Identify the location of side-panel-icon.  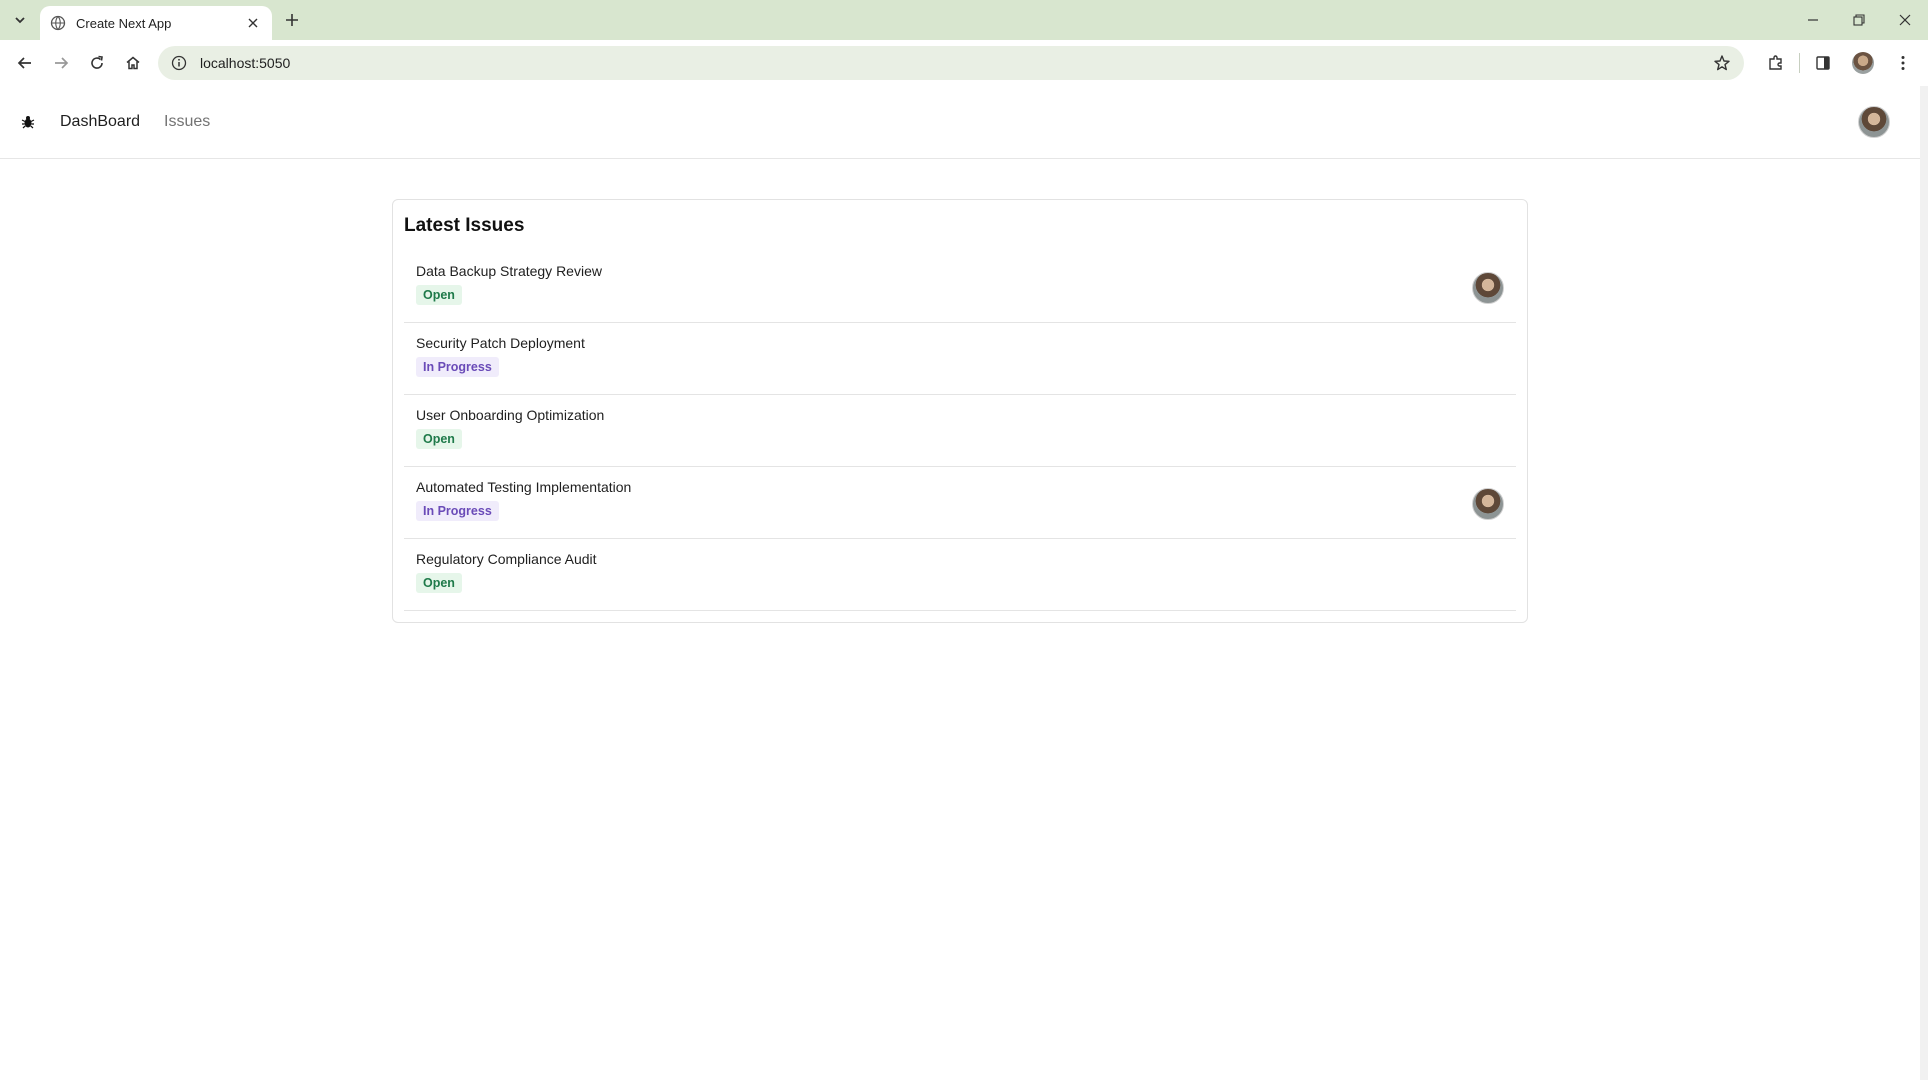
(1823, 63).